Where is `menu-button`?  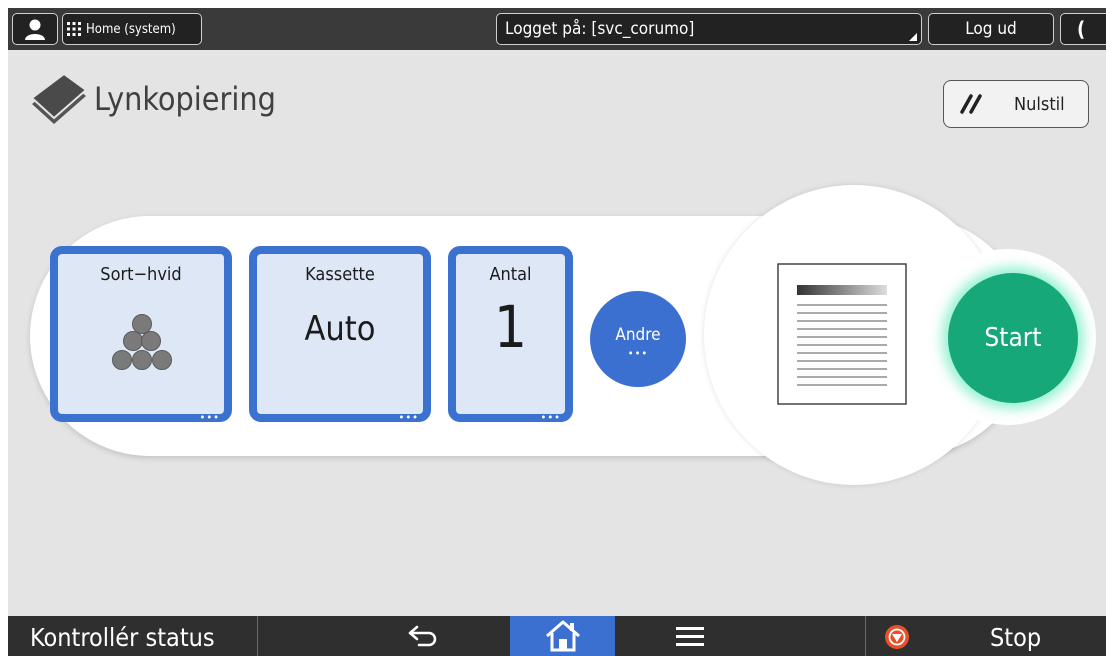 menu-button is located at coordinates (690, 636).